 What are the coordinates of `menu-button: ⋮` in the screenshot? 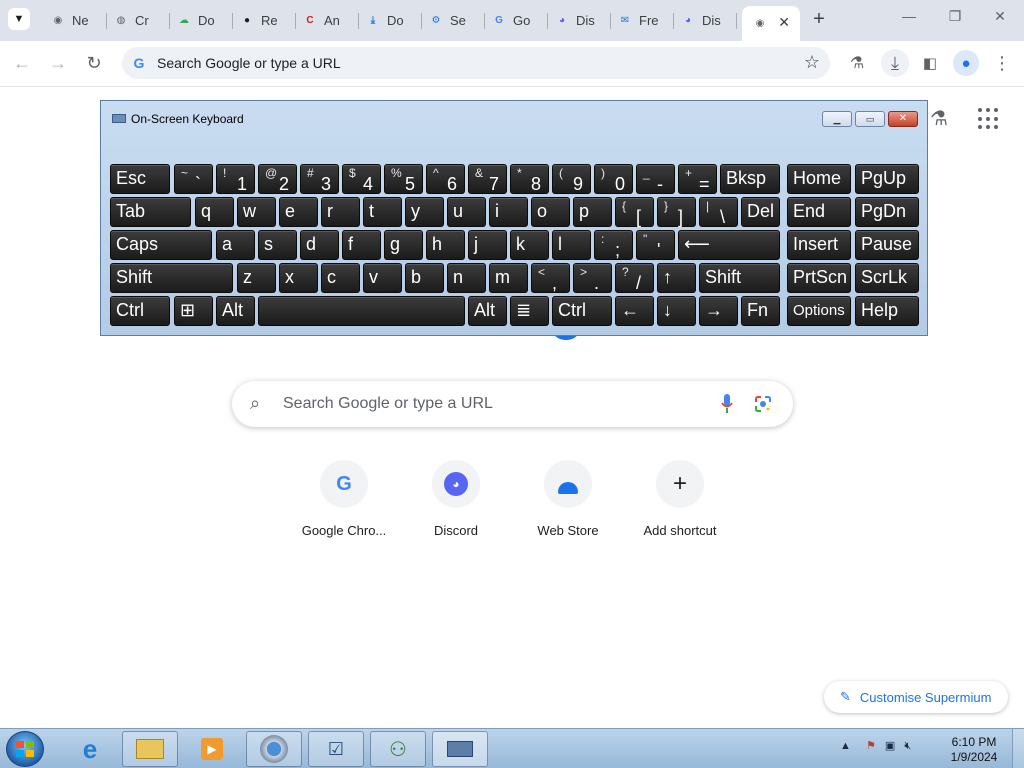 It's located at (1002, 63).